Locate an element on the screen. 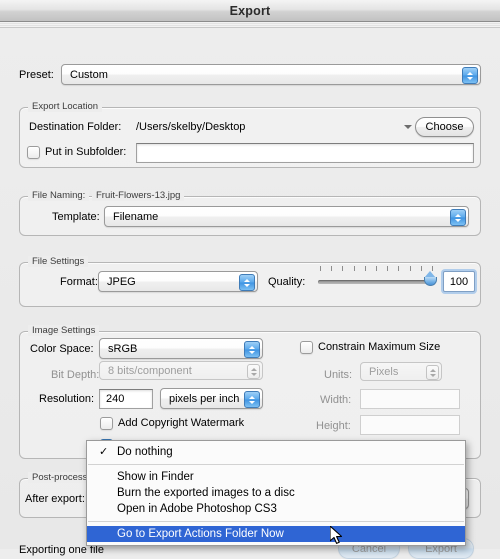  file-settings-group-title: File Settings is located at coordinates (58, 261).